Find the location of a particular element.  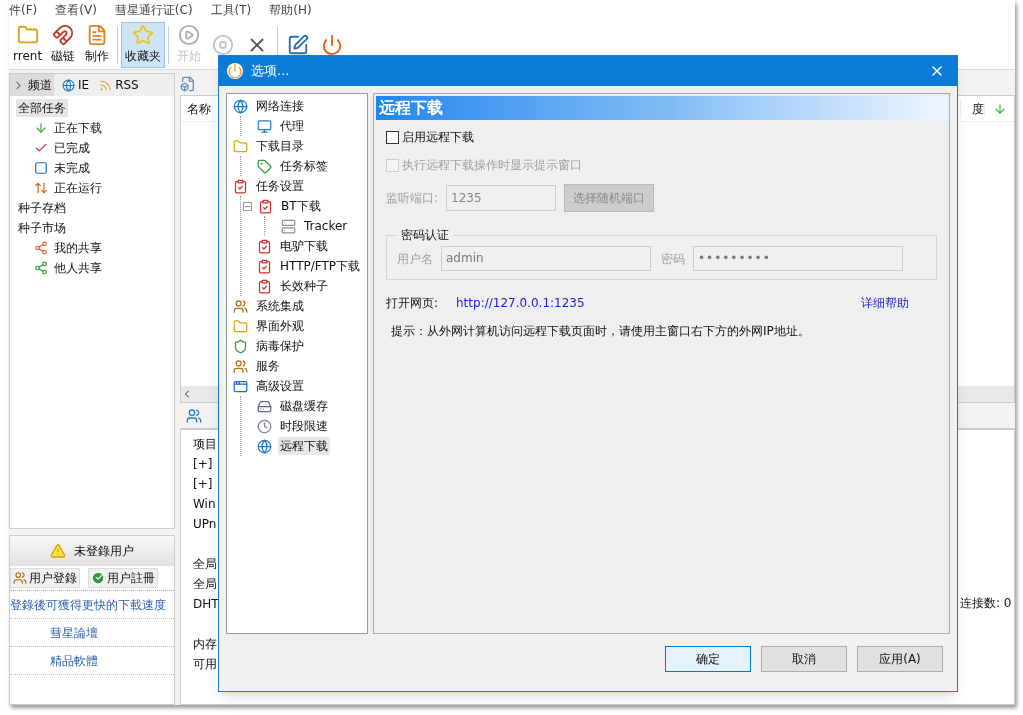

panel-title: 远程下载 is located at coordinates (661, 108).